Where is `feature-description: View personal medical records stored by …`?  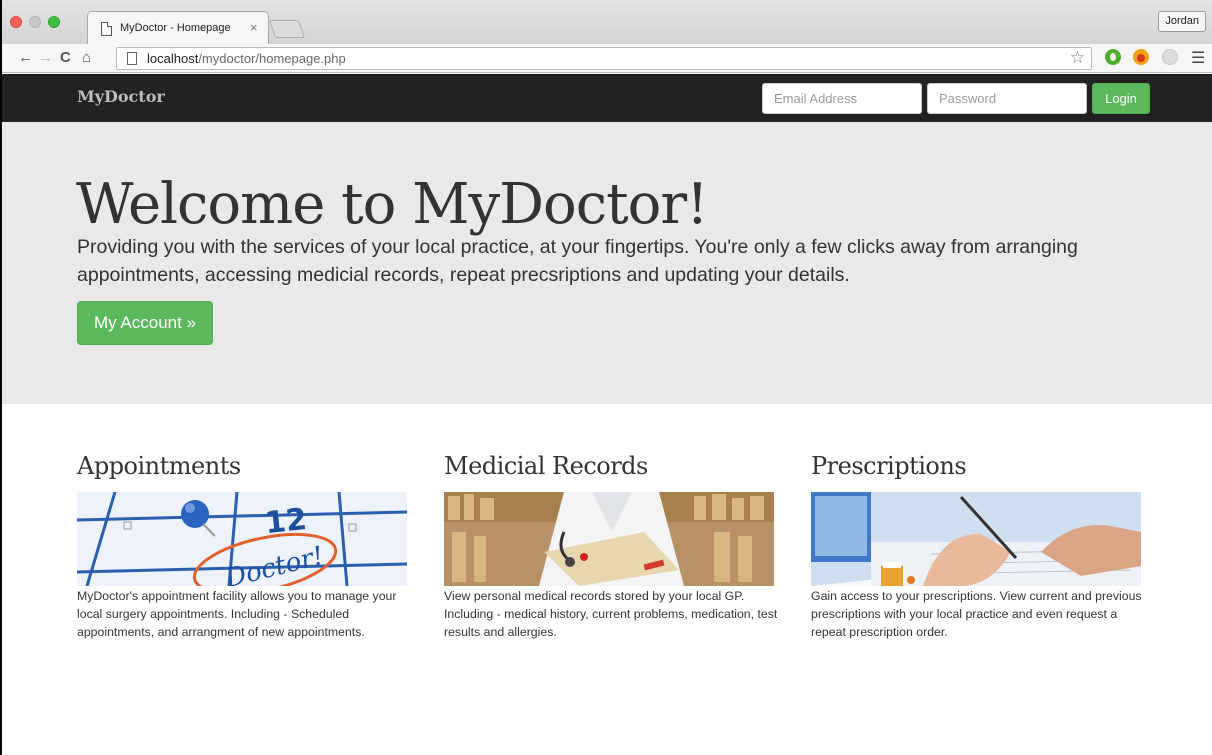
feature-description: View personal medical records stored by … is located at coordinates (611, 614).